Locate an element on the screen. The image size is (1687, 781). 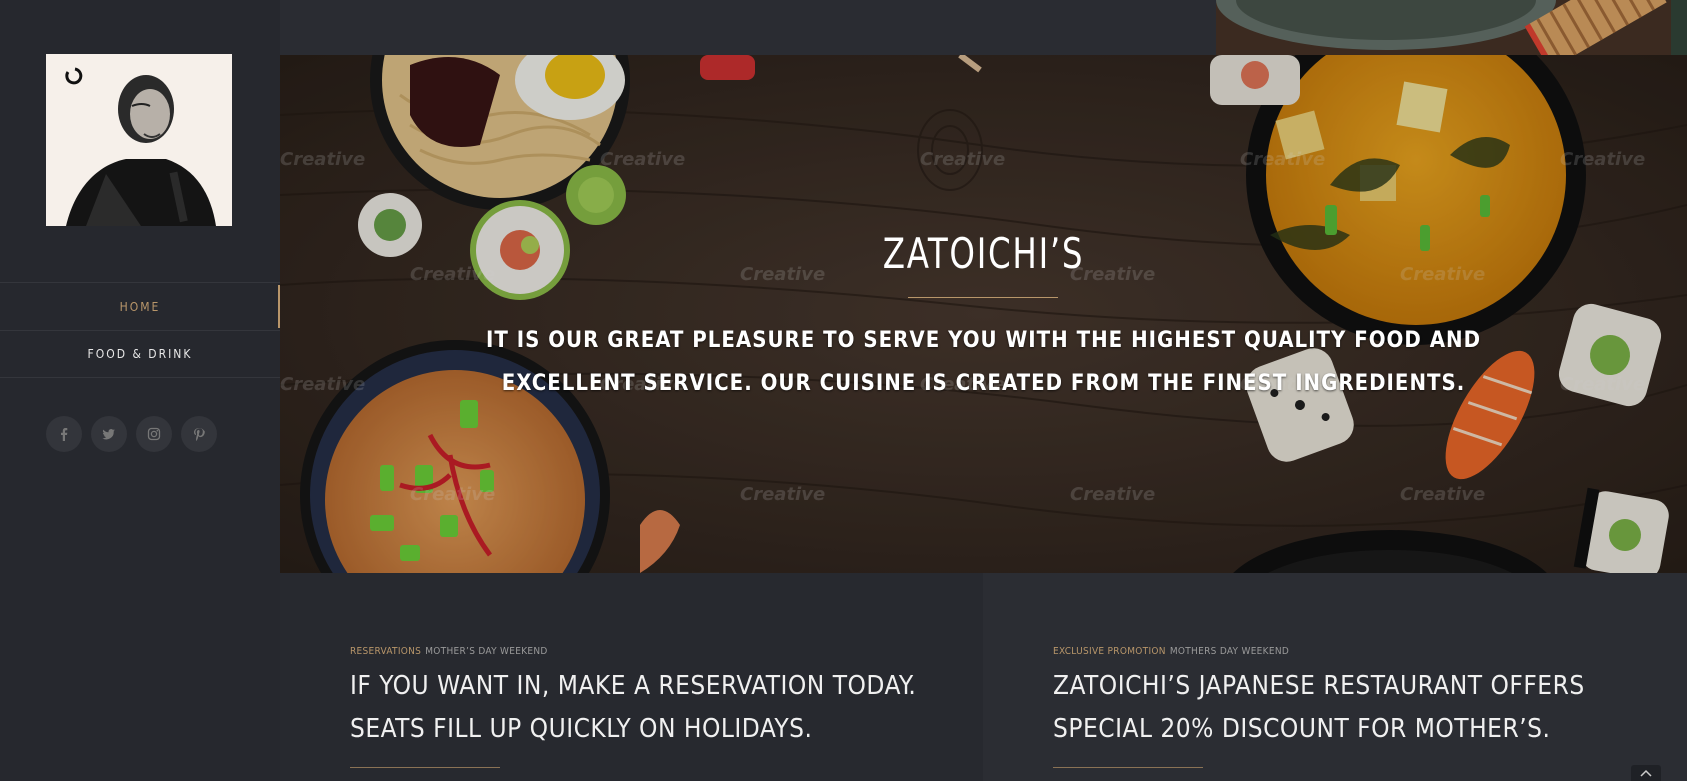
twitter-icon is located at coordinates (109, 434).